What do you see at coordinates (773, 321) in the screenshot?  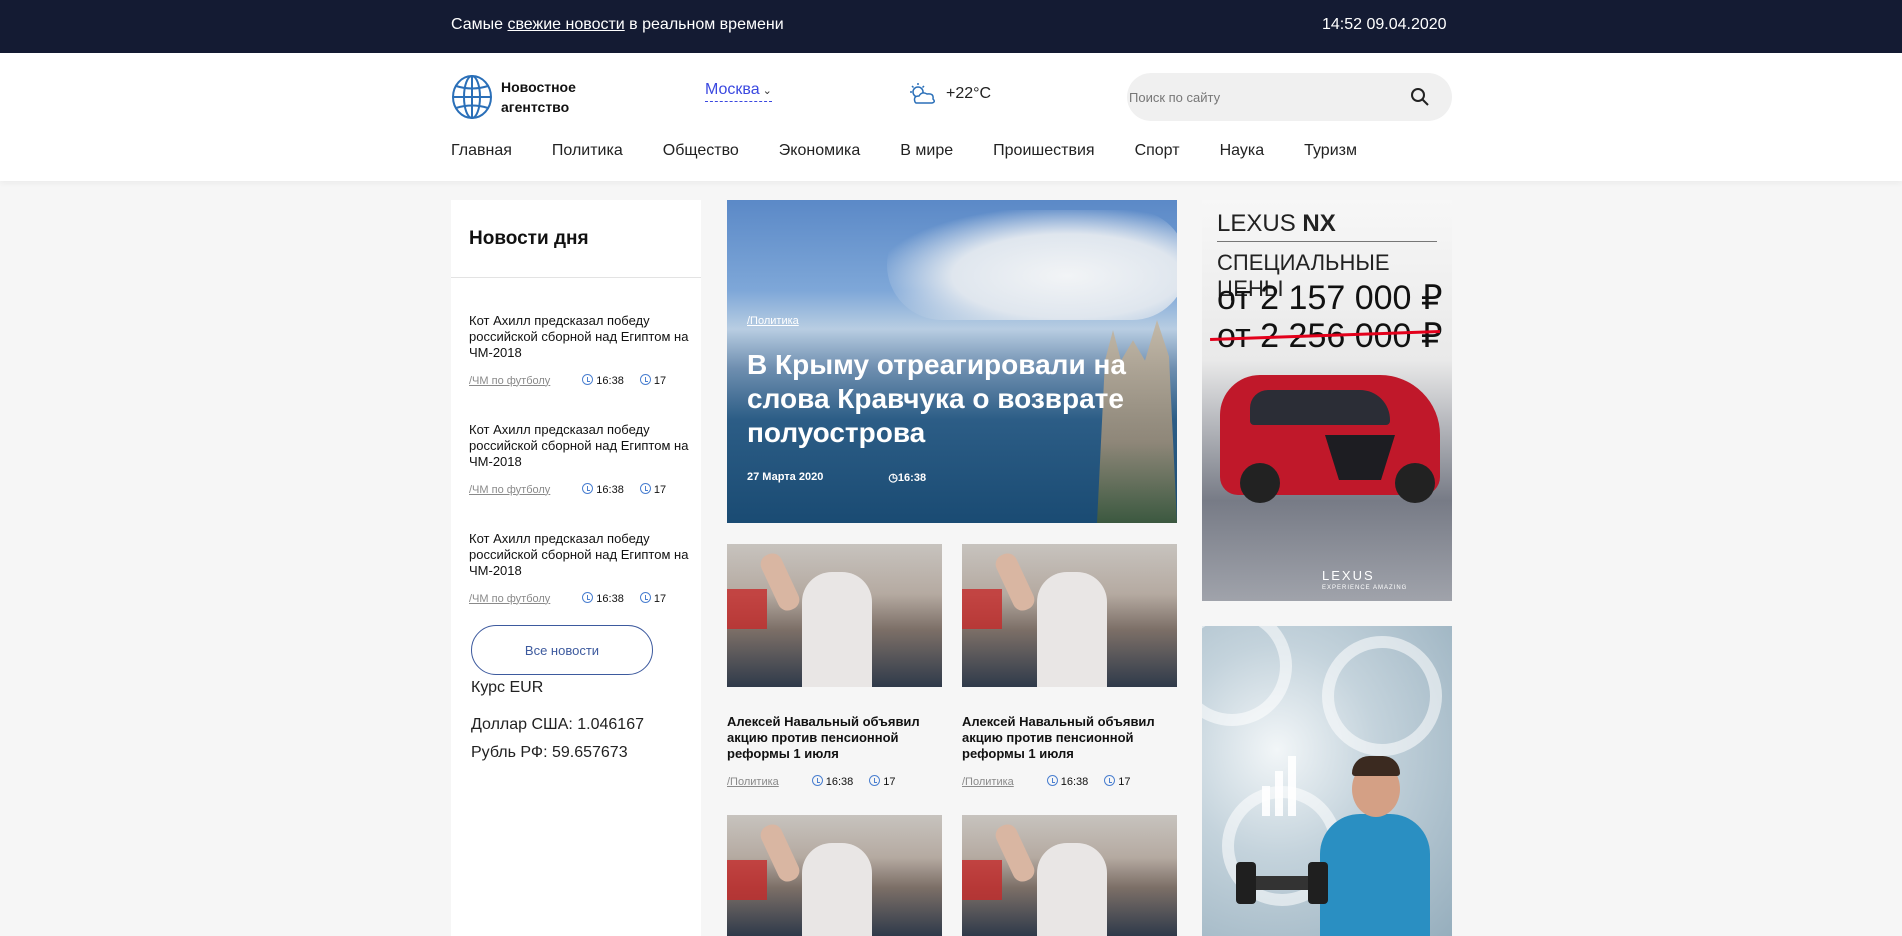 I see `hero-rubric-link: /Политика` at bounding box center [773, 321].